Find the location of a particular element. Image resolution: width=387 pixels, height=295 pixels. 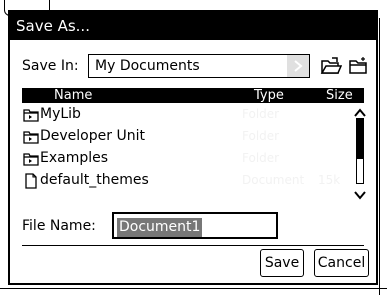

scroll-down-arrow-icon is located at coordinates (360, 193).